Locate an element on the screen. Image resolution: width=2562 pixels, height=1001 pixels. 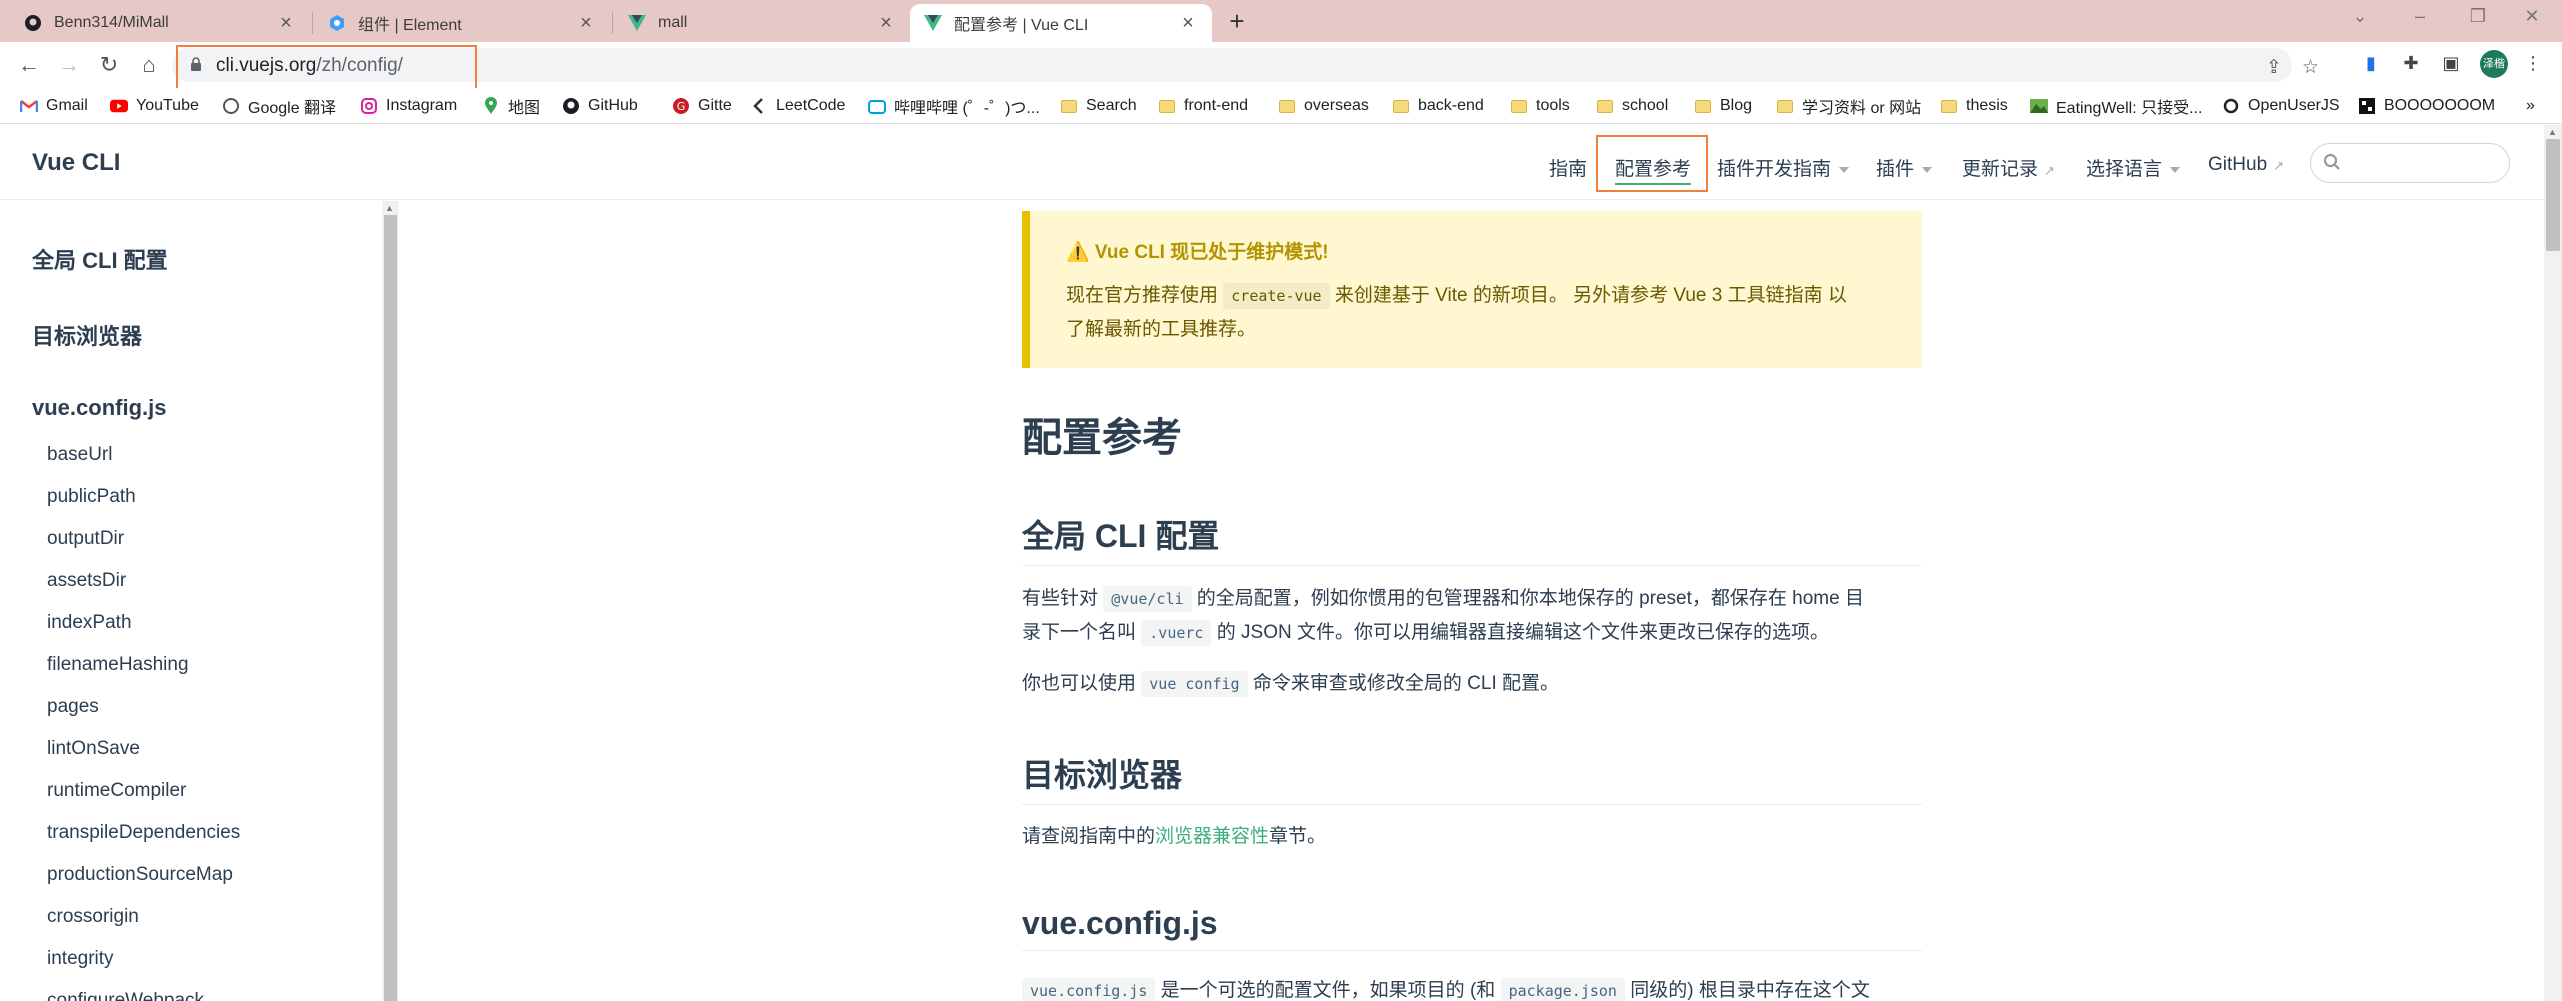
home-button: ⌂ is located at coordinates (149, 65).